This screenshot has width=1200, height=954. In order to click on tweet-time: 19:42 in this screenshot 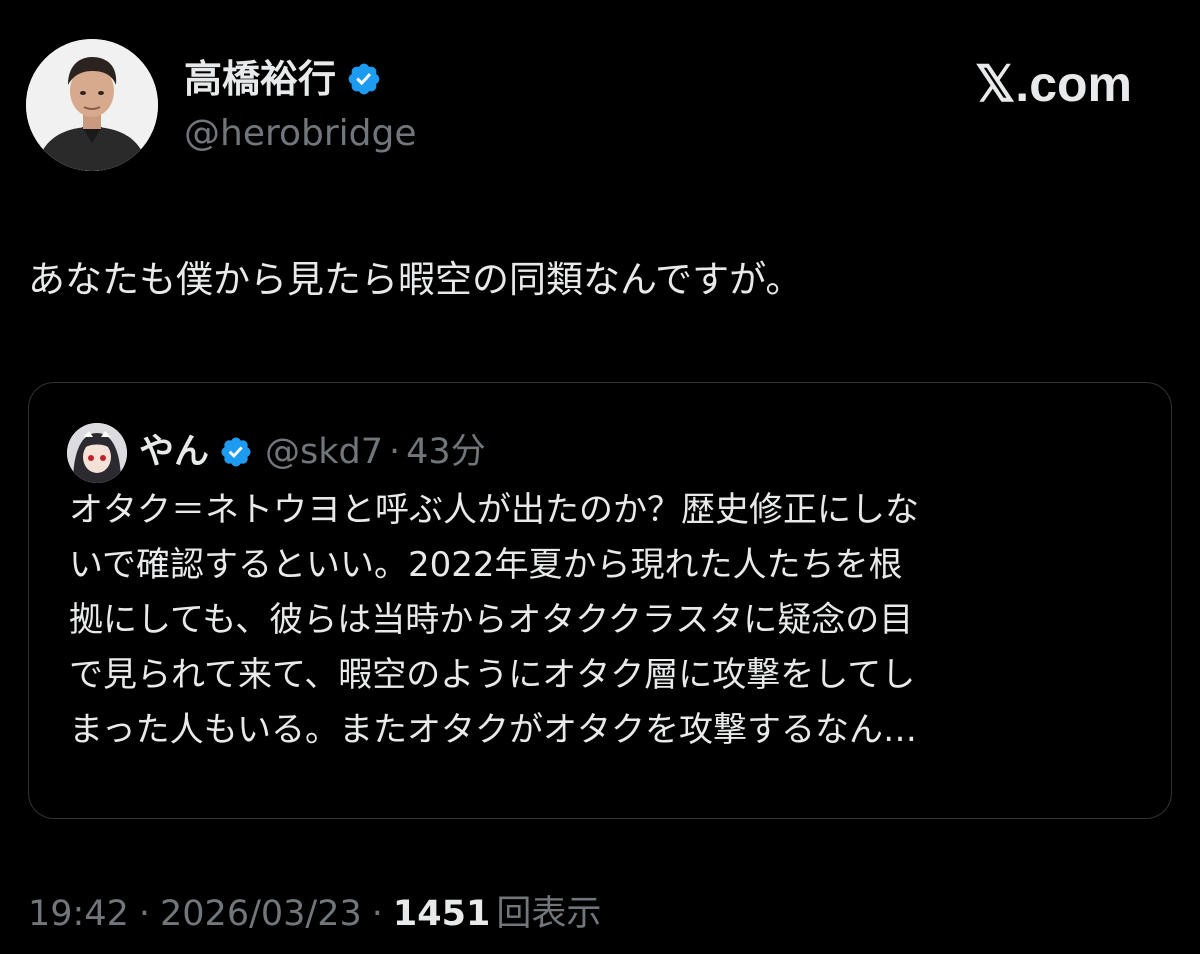, I will do `click(78, 914)`.